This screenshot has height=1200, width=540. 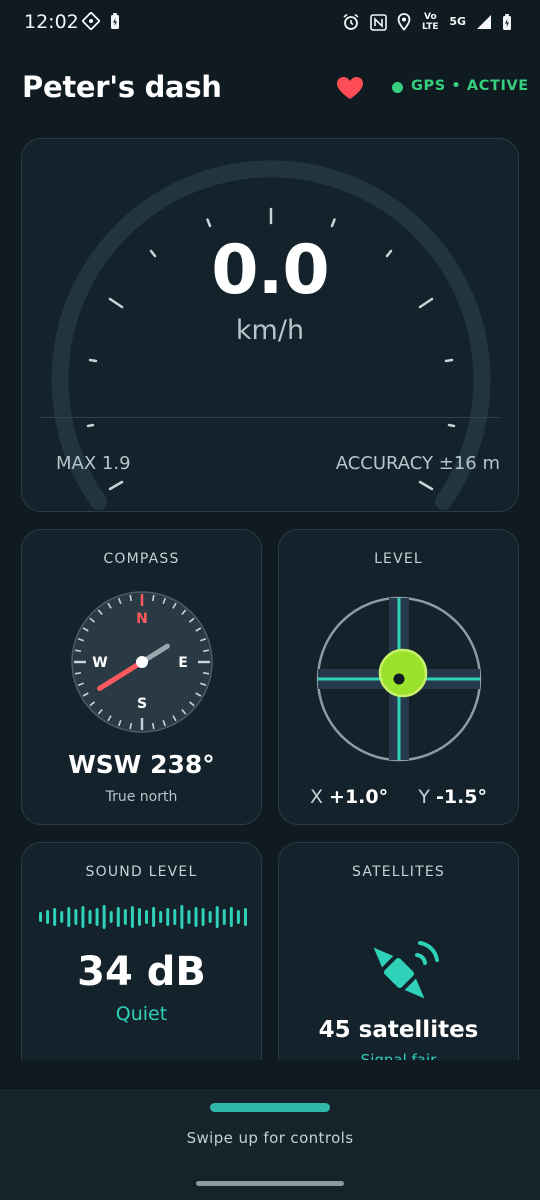 I want to click on network-type: 5G, so click(x=457, y=21).